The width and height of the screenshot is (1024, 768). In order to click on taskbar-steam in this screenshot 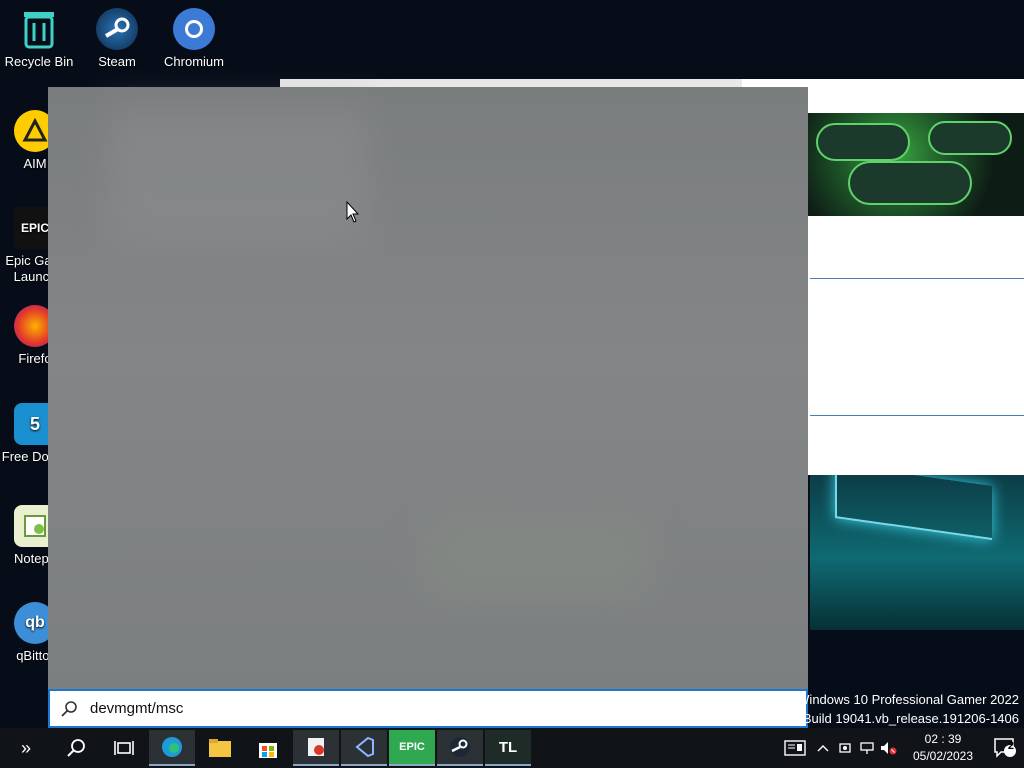, I will do `click(460, 748)`.